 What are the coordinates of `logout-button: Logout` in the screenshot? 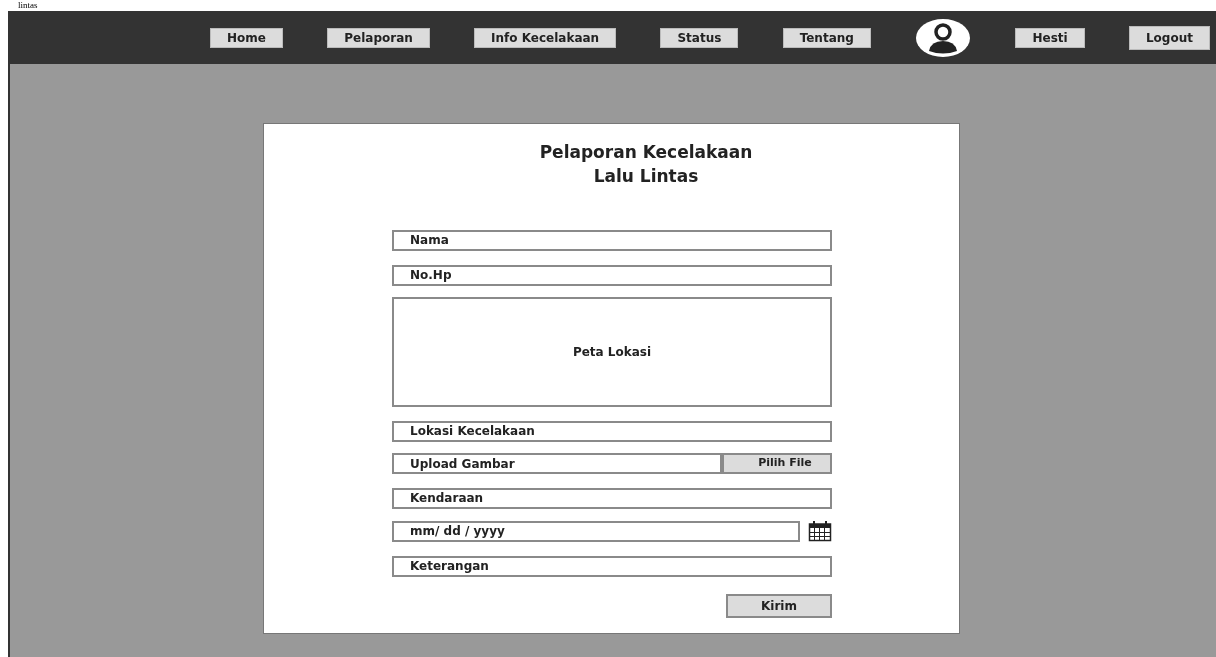 It's located at (1169, 37).